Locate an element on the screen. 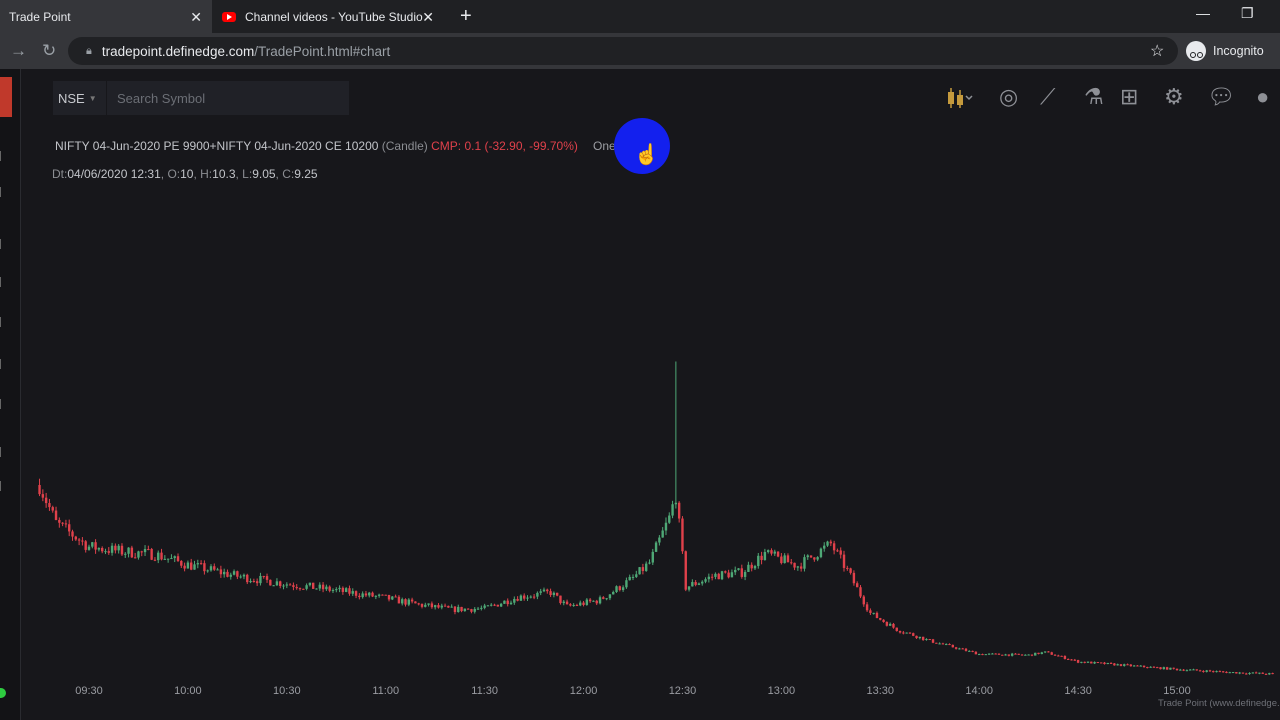 The image size is (1280, 720). restore-icon: ❐ is located at coordinates (1247, 13).